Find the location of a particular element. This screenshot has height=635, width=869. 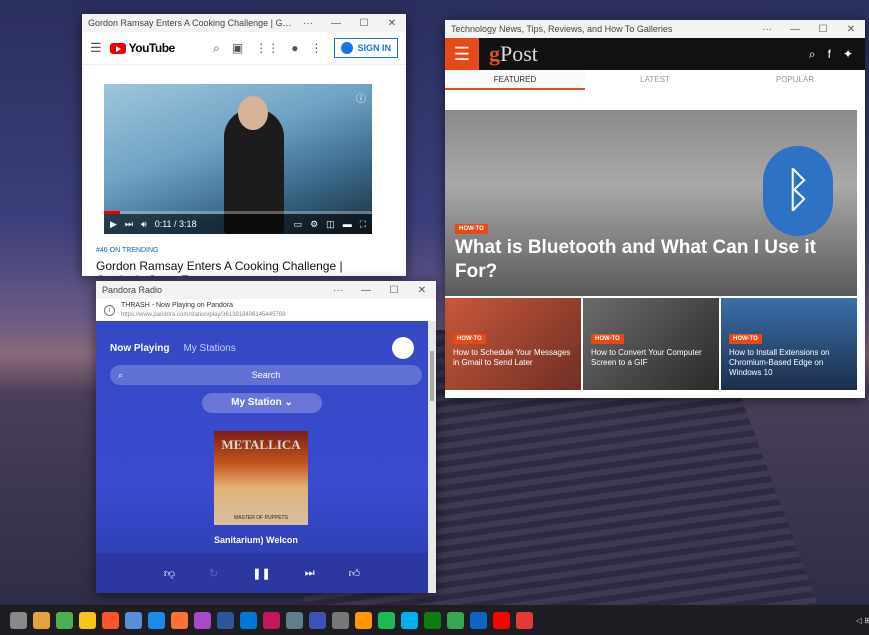

titlebar: Pandora Radio ··· — ☐ ✕ is located at coordinates (266, 290).